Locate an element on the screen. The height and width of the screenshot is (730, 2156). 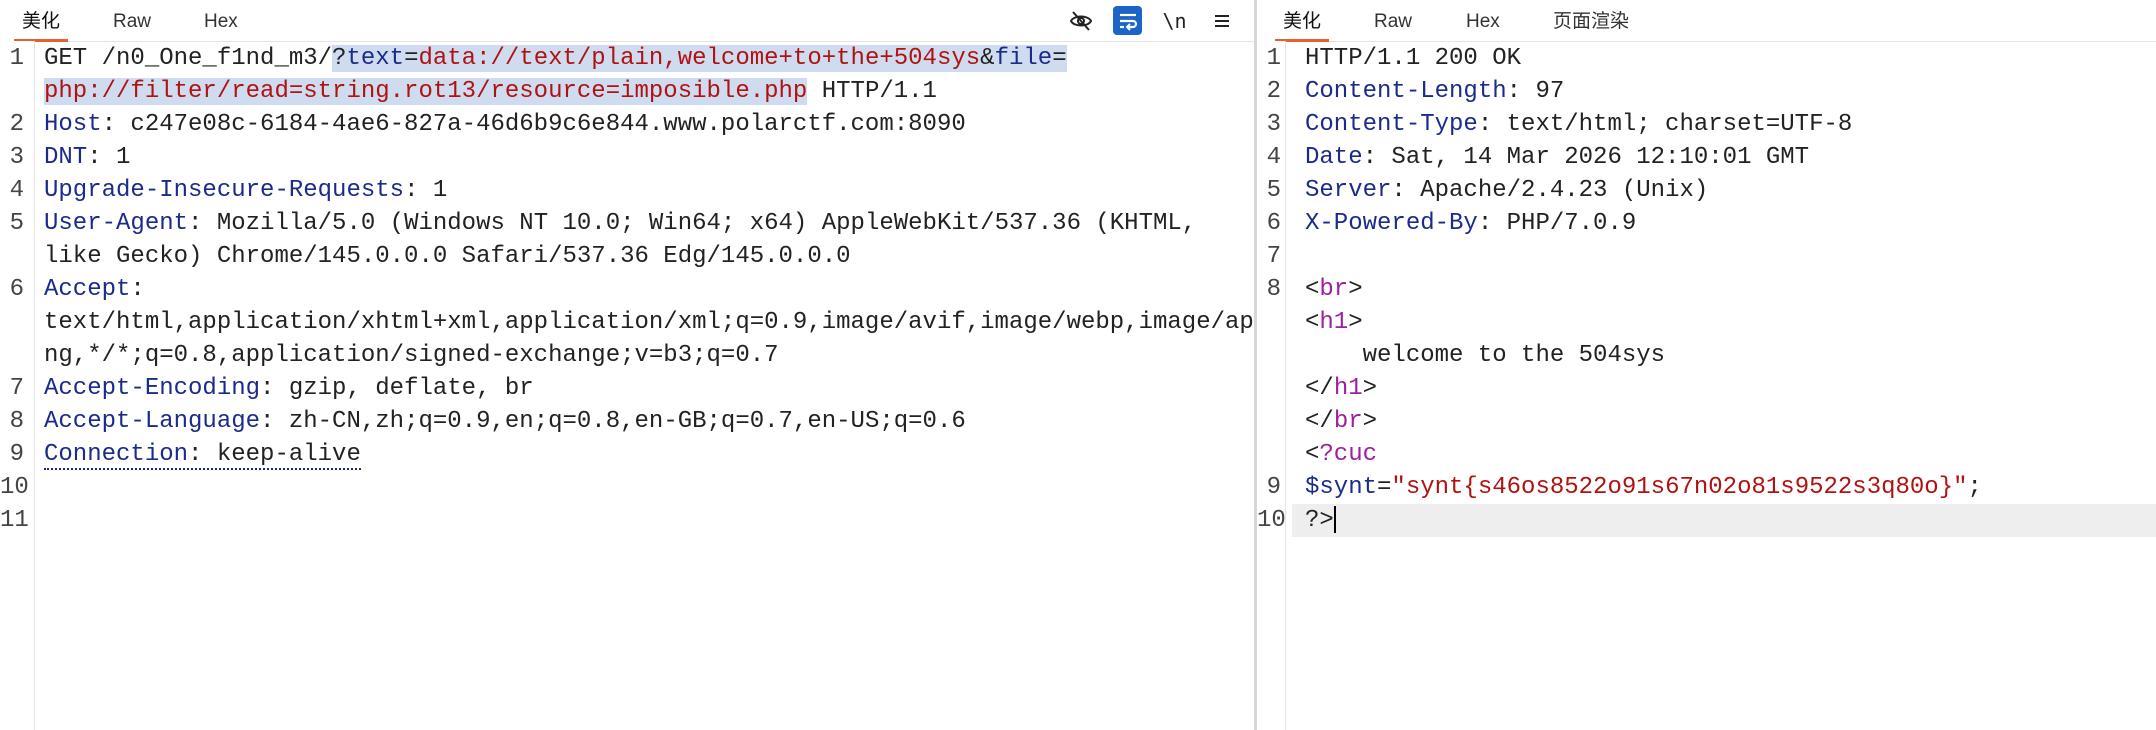
header-content-type: Content-Type: text/html; charset=UTF-8 is located at coordinates (1578, 124).